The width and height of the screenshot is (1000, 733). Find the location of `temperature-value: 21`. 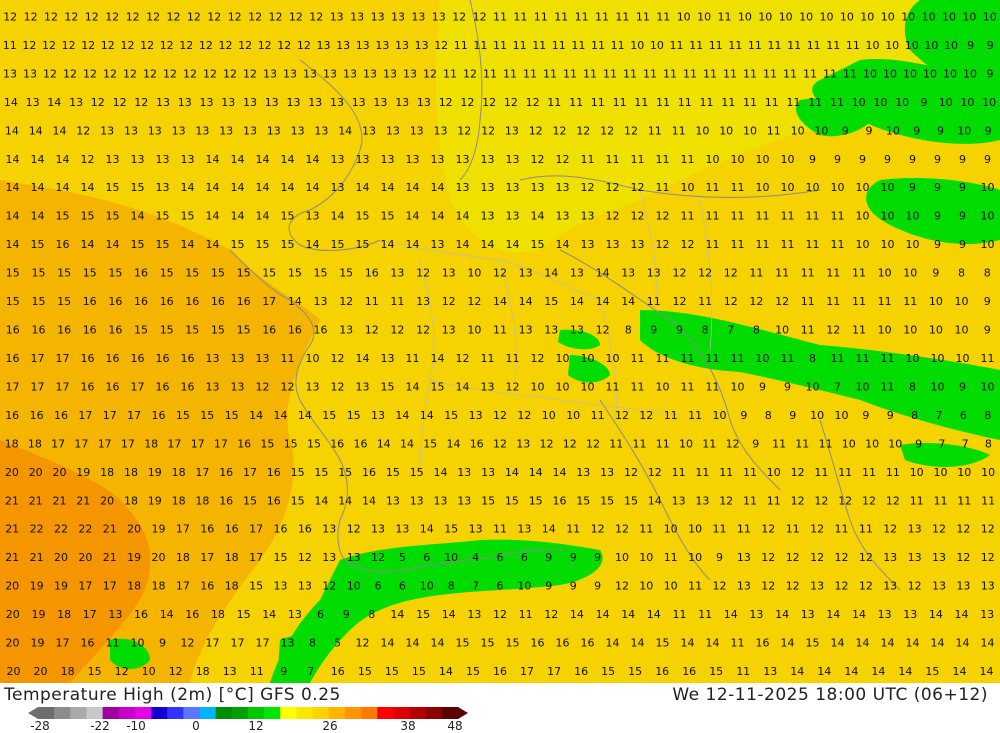

temperature-value: 21 is located at coordinates (12, 500).